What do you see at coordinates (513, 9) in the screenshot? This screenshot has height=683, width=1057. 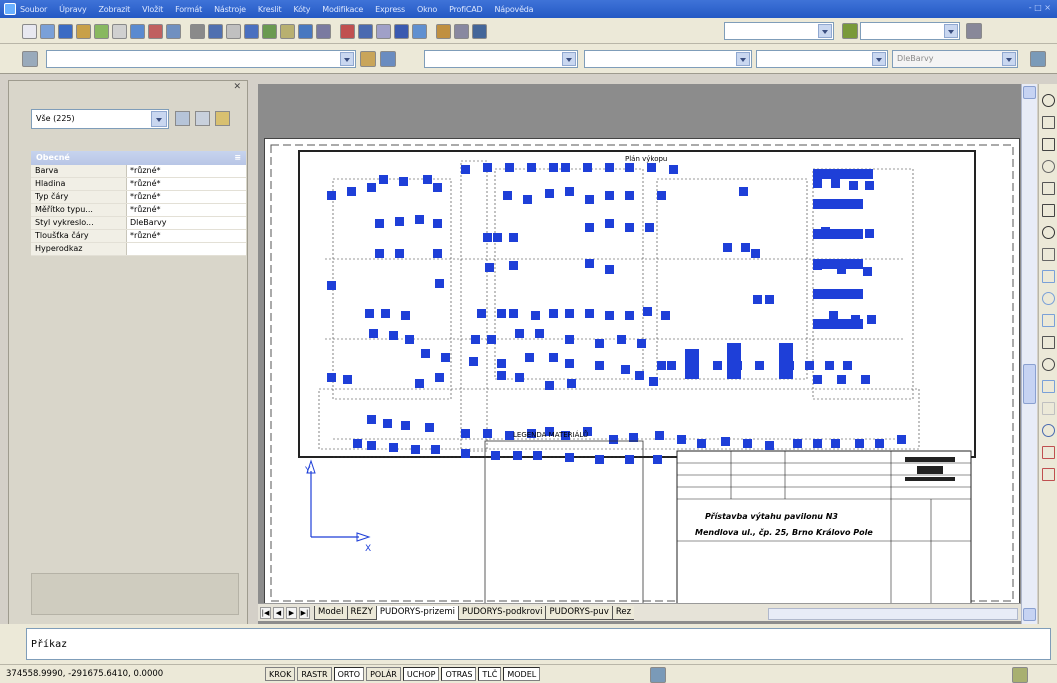 I see `menu-napoveda: Nápověda` at bounding box center [513, 9].